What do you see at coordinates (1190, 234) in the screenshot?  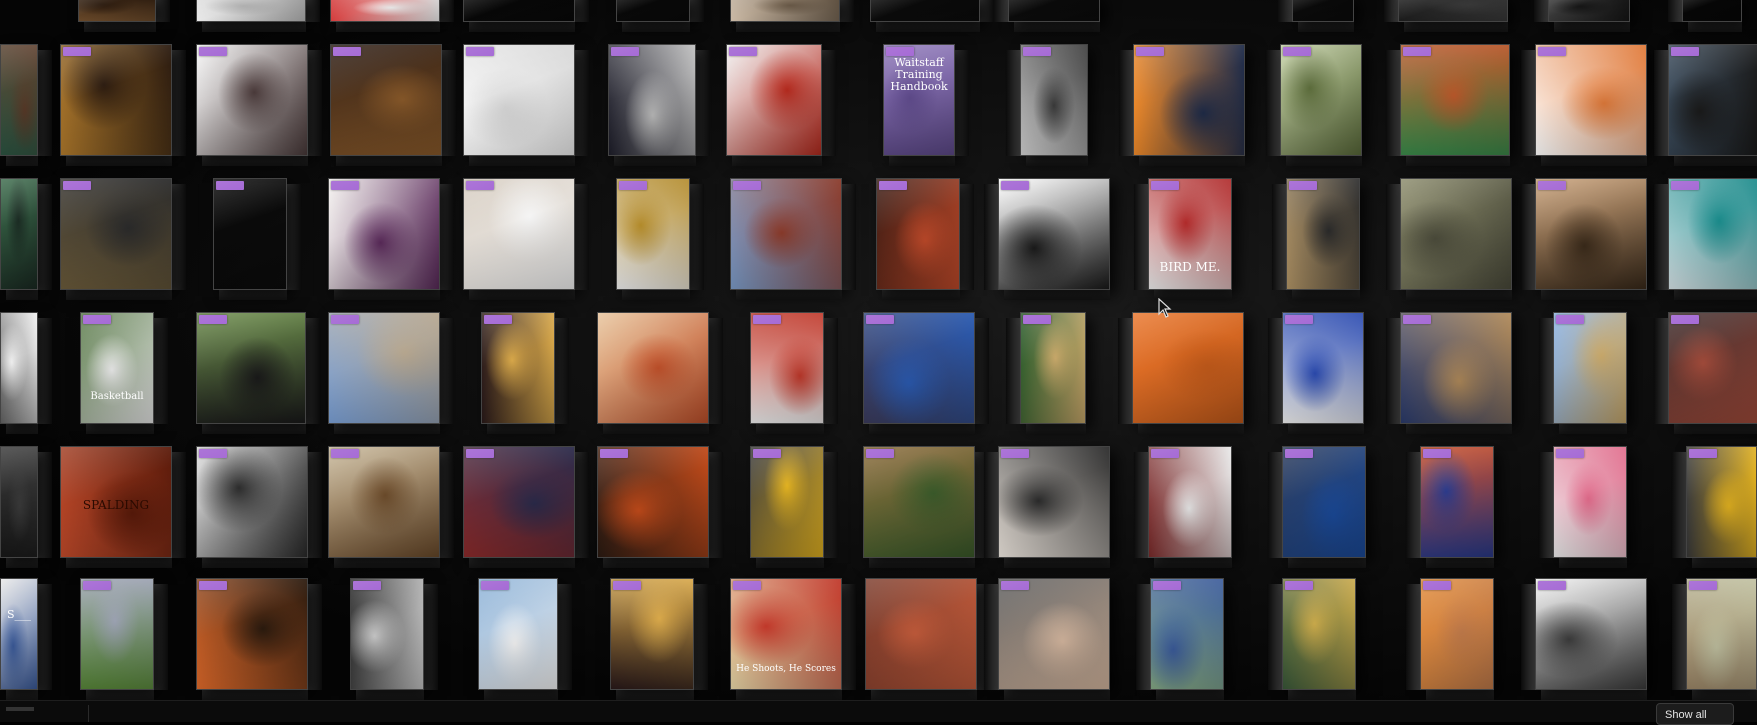 I see `image-tile: BIRD ME.` at bounding box center [1190, 234].